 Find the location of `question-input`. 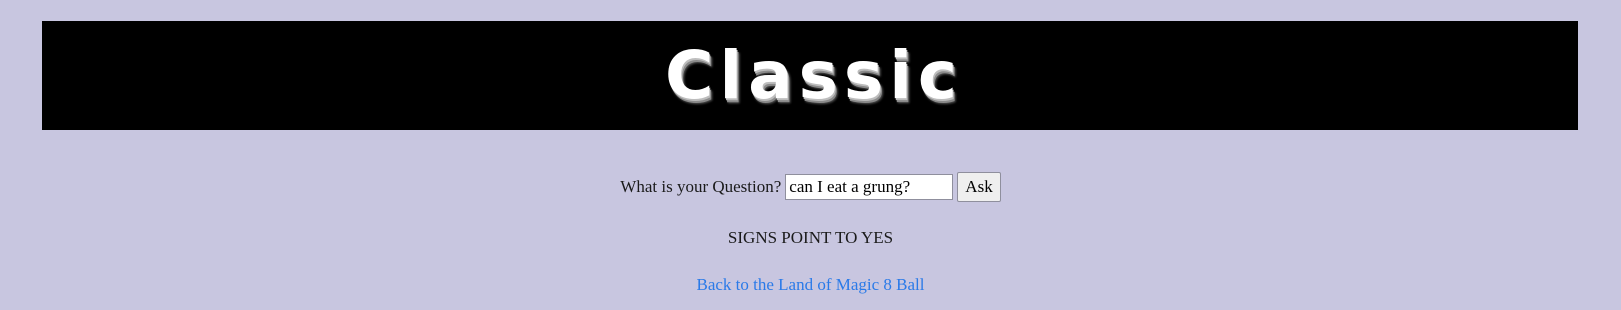

question-input is located at coordinates (869, 187).